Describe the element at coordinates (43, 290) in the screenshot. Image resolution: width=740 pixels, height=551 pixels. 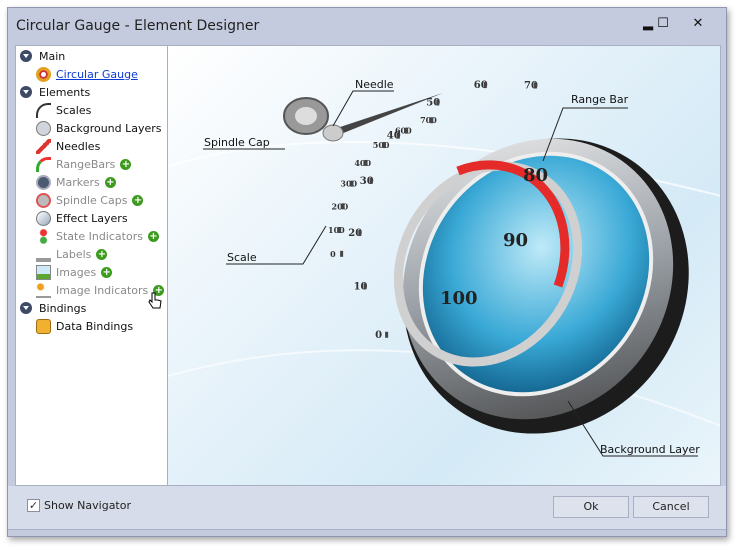
I see `image-indicators-icon` at that location.